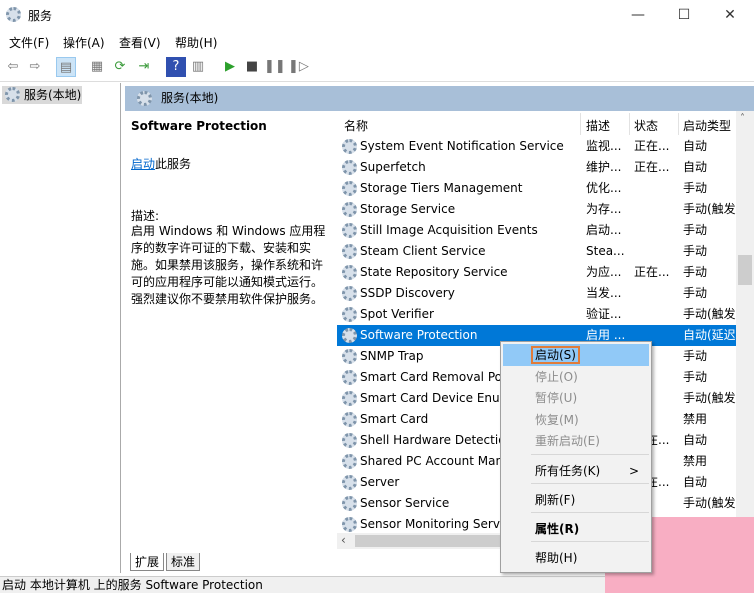 The height and width of the screenshot is (593, 754). I want to click on context-menu-item: 帮助(H), so click(576, 558).